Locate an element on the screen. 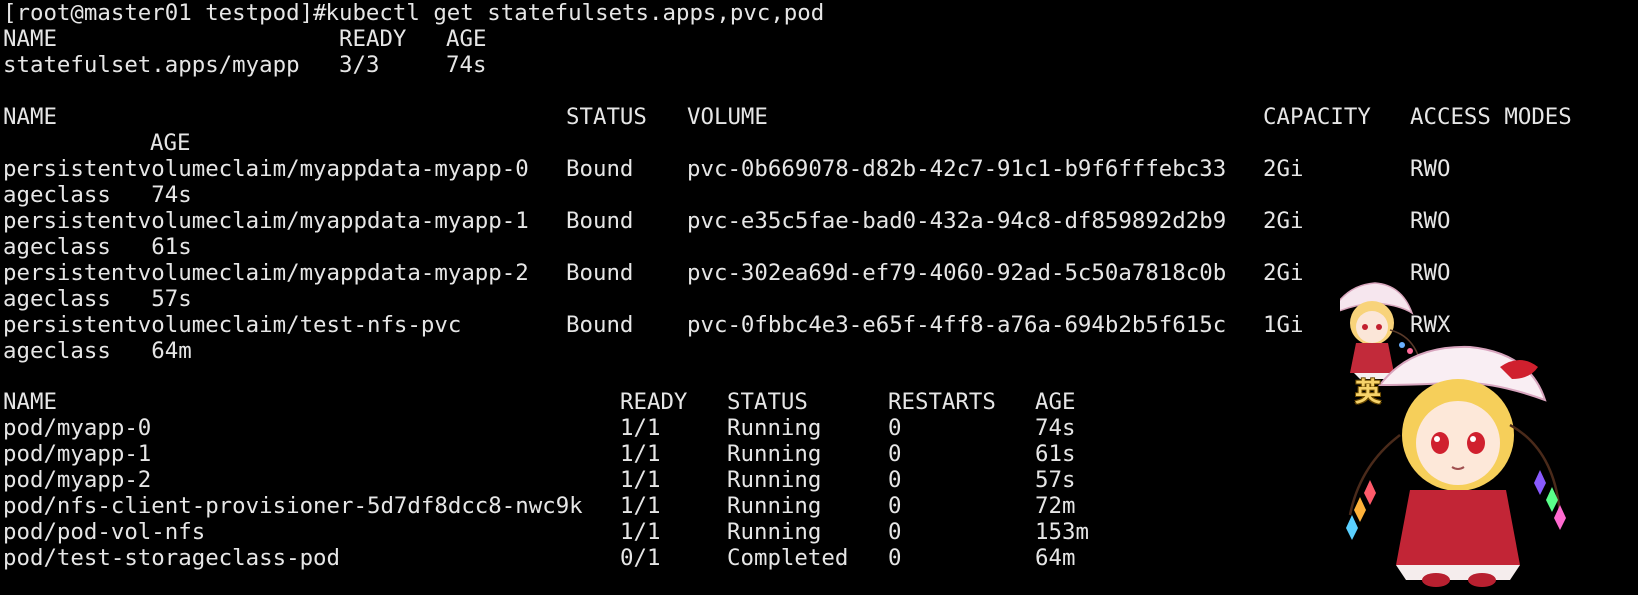 Image resolution: width=1638 pixels, height=595 pixels. pod-age: 153m is located at coordinates (1062, 532).